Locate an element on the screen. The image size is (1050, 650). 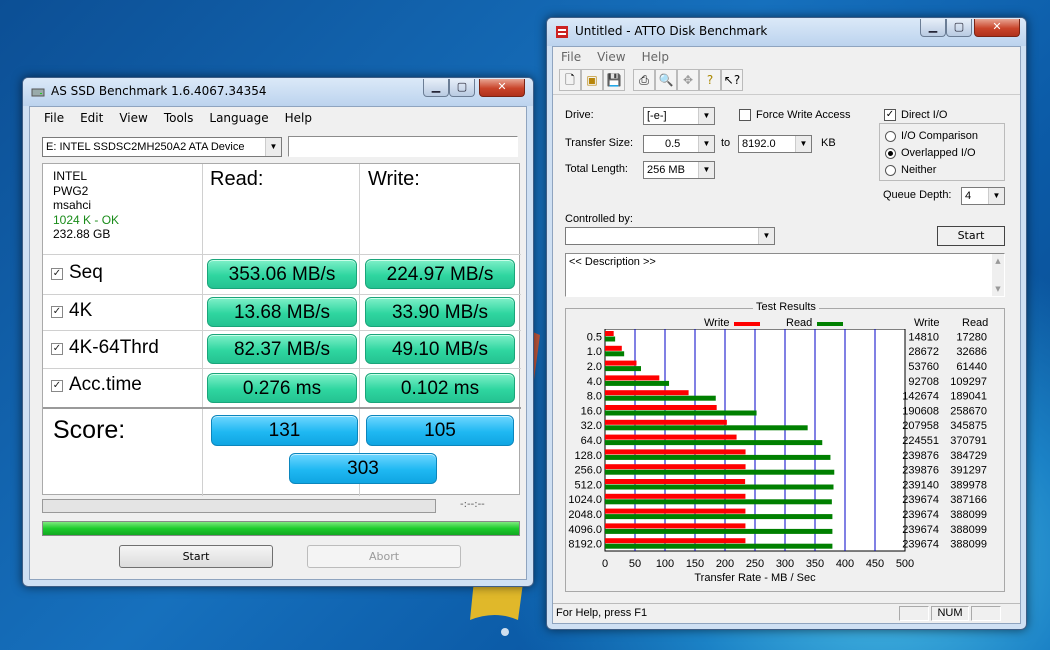
to-label: to is located at coordinates (726, 143).